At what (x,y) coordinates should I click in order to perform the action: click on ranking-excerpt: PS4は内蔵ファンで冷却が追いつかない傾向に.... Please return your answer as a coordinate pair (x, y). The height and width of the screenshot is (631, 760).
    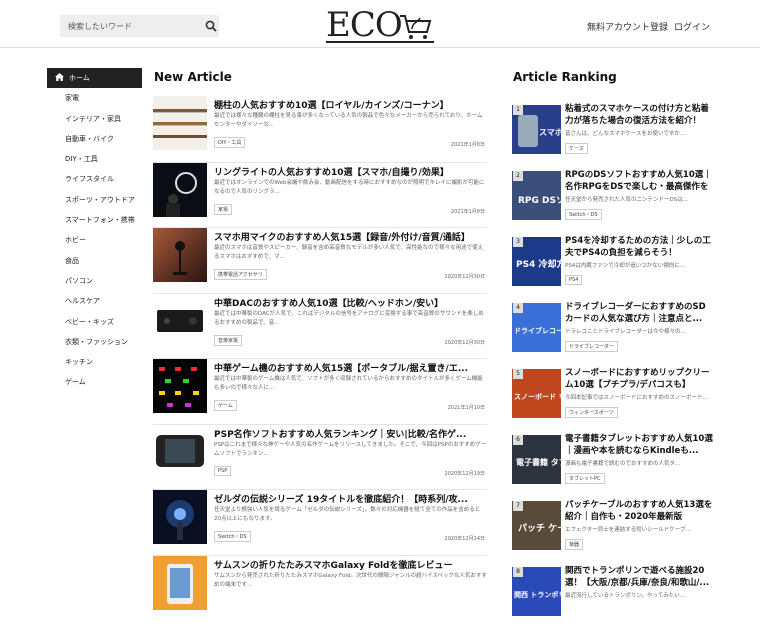
    Looking at the image, I should click on (625, 266).